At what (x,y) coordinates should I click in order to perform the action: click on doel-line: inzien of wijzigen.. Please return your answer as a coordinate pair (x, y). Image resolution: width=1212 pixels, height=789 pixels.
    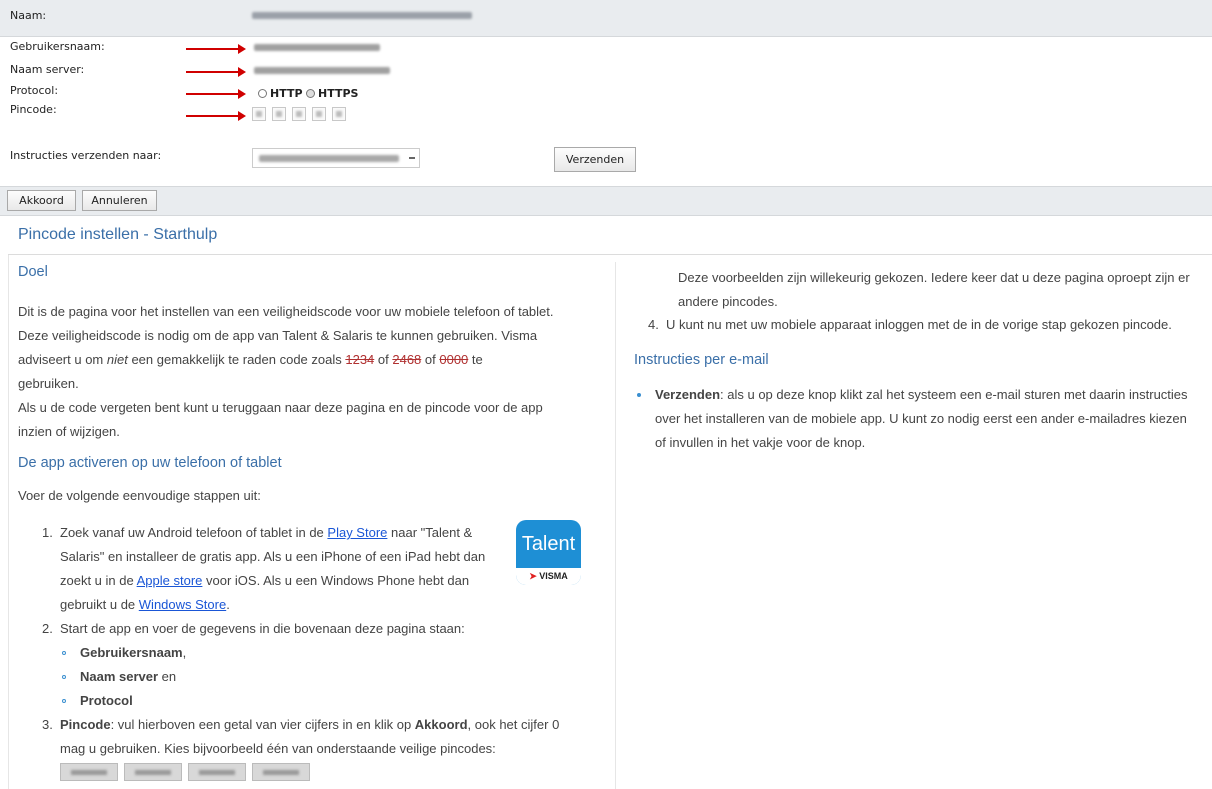
    Looking at the image, I should click on (69, 431).